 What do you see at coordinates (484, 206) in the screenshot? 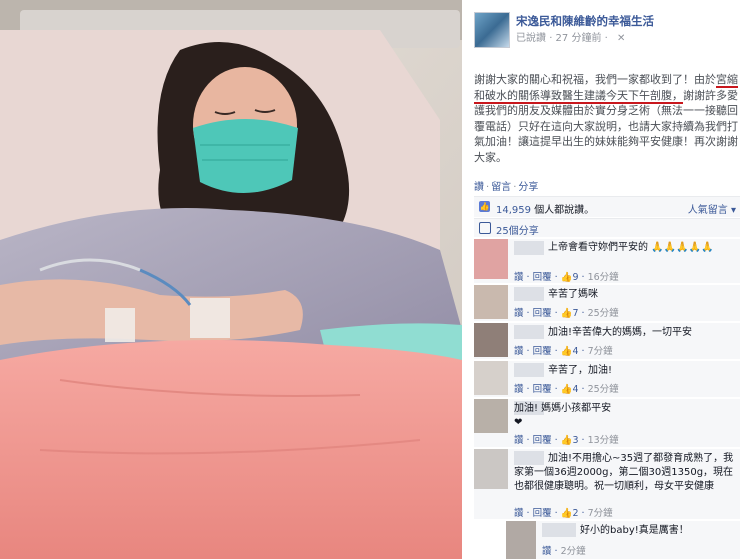
I see `thumbs-up-icon: 👍` at bounding box center [484, 206].